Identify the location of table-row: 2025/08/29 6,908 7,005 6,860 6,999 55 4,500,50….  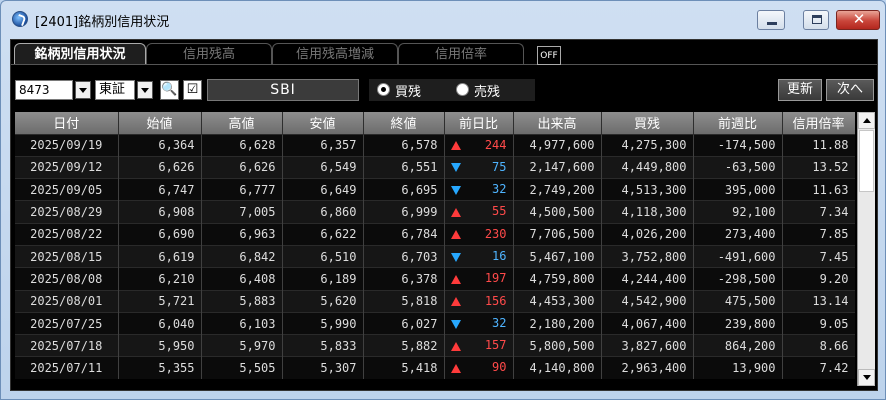
(435, 212).